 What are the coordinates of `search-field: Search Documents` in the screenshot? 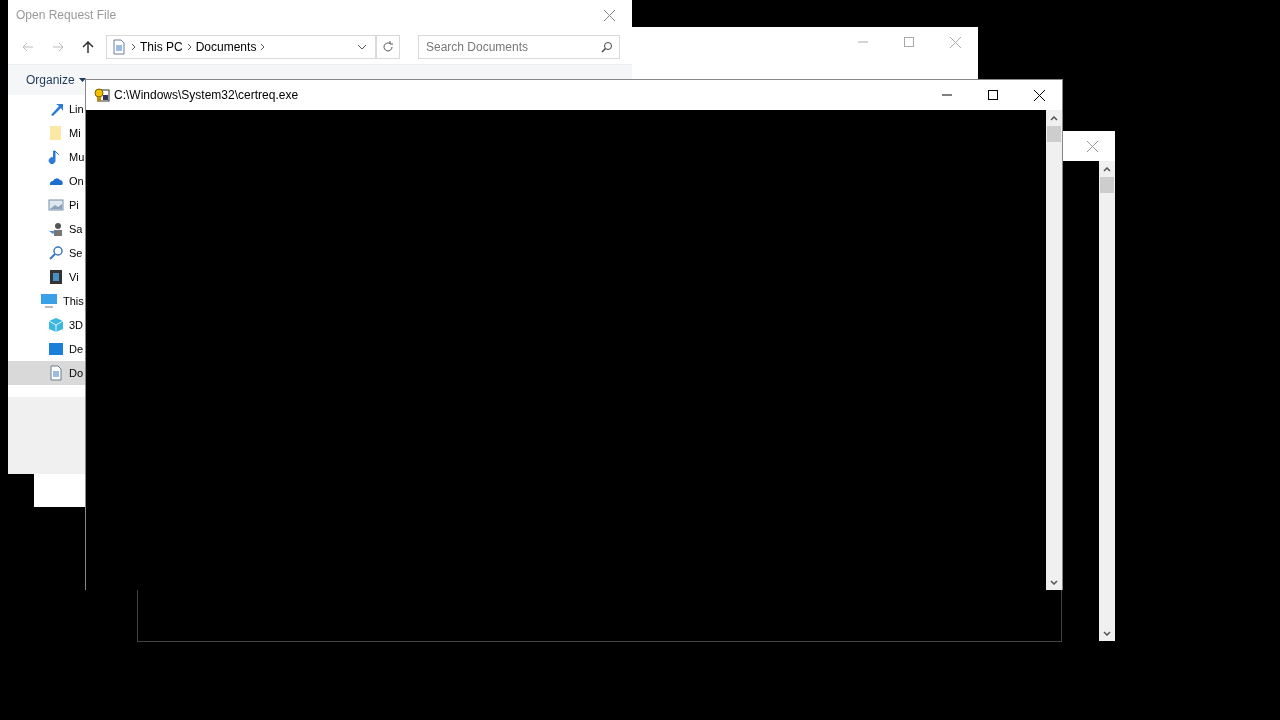 It's located at (519, 47).